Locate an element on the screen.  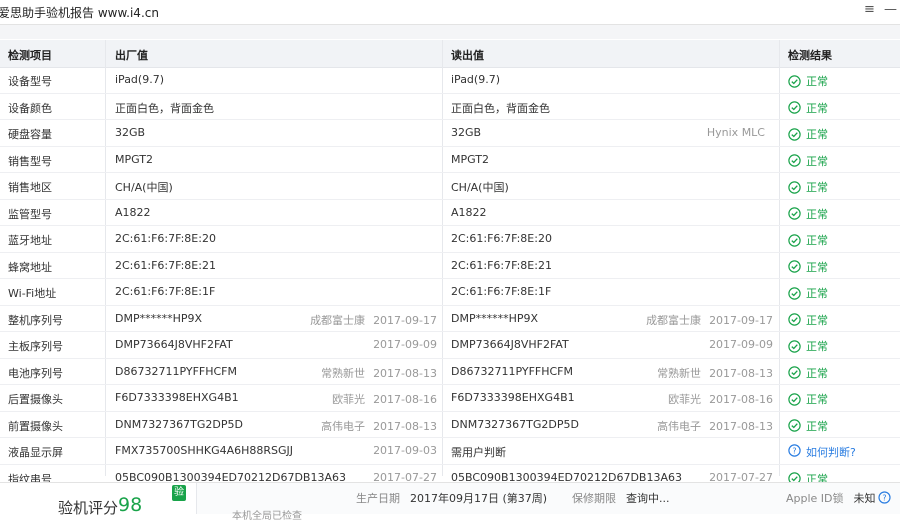
read-manufacturer: 常熟新世 is located at coordinates (679, 372).